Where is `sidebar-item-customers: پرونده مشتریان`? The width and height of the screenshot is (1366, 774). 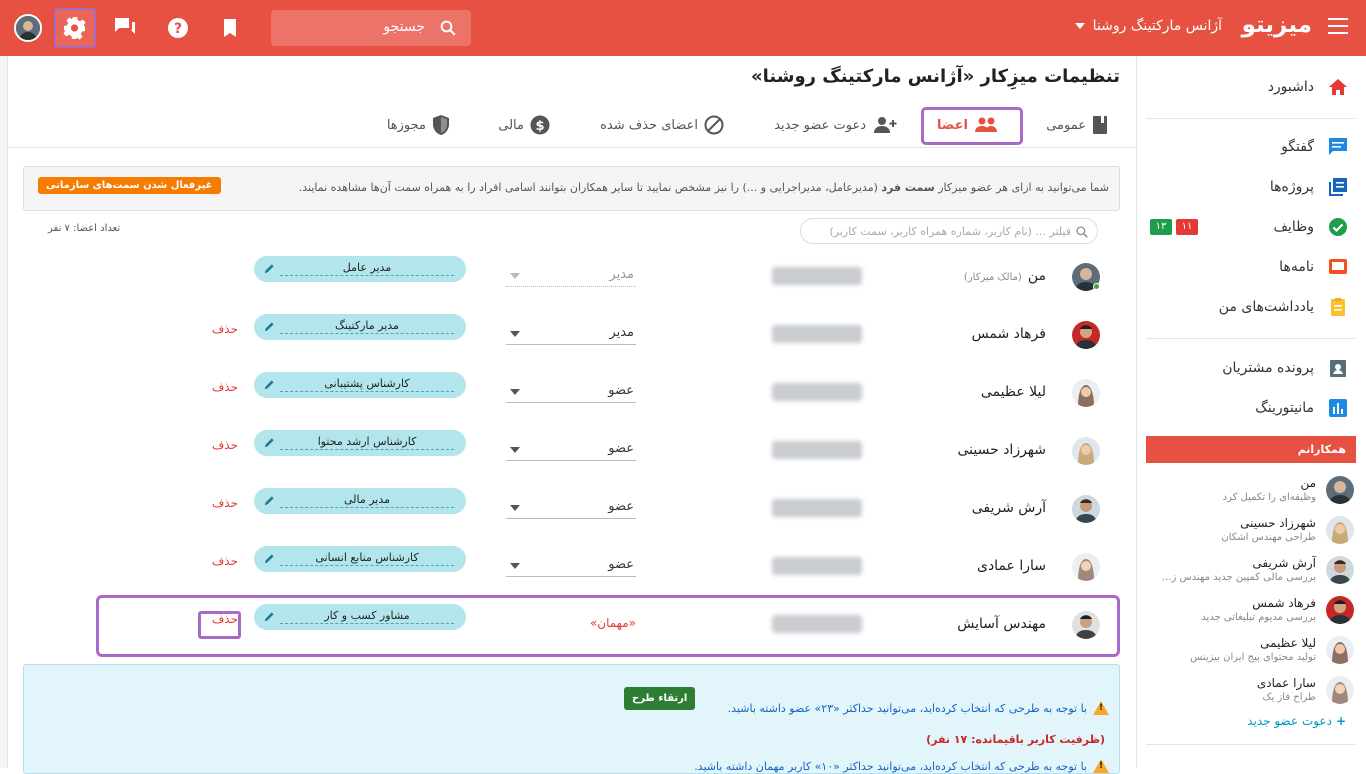 sidebar-item-customers: پرونده مشتریان is located at coordinates (1251, 368).